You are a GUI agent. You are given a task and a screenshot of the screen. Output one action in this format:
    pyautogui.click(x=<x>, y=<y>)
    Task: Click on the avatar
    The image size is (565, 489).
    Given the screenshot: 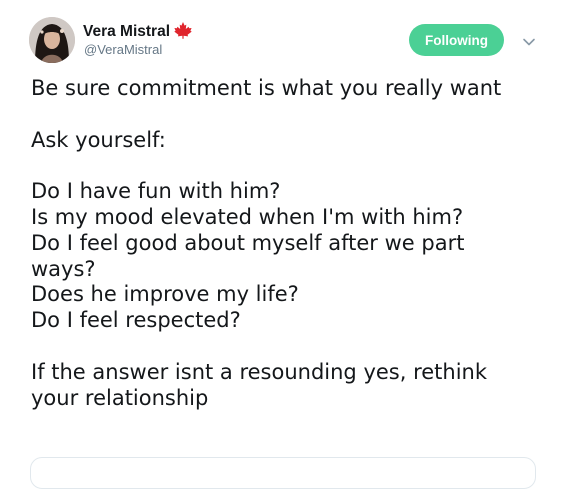 What is the action you would take?
    pyautogui.click(x=52, y=40)
    